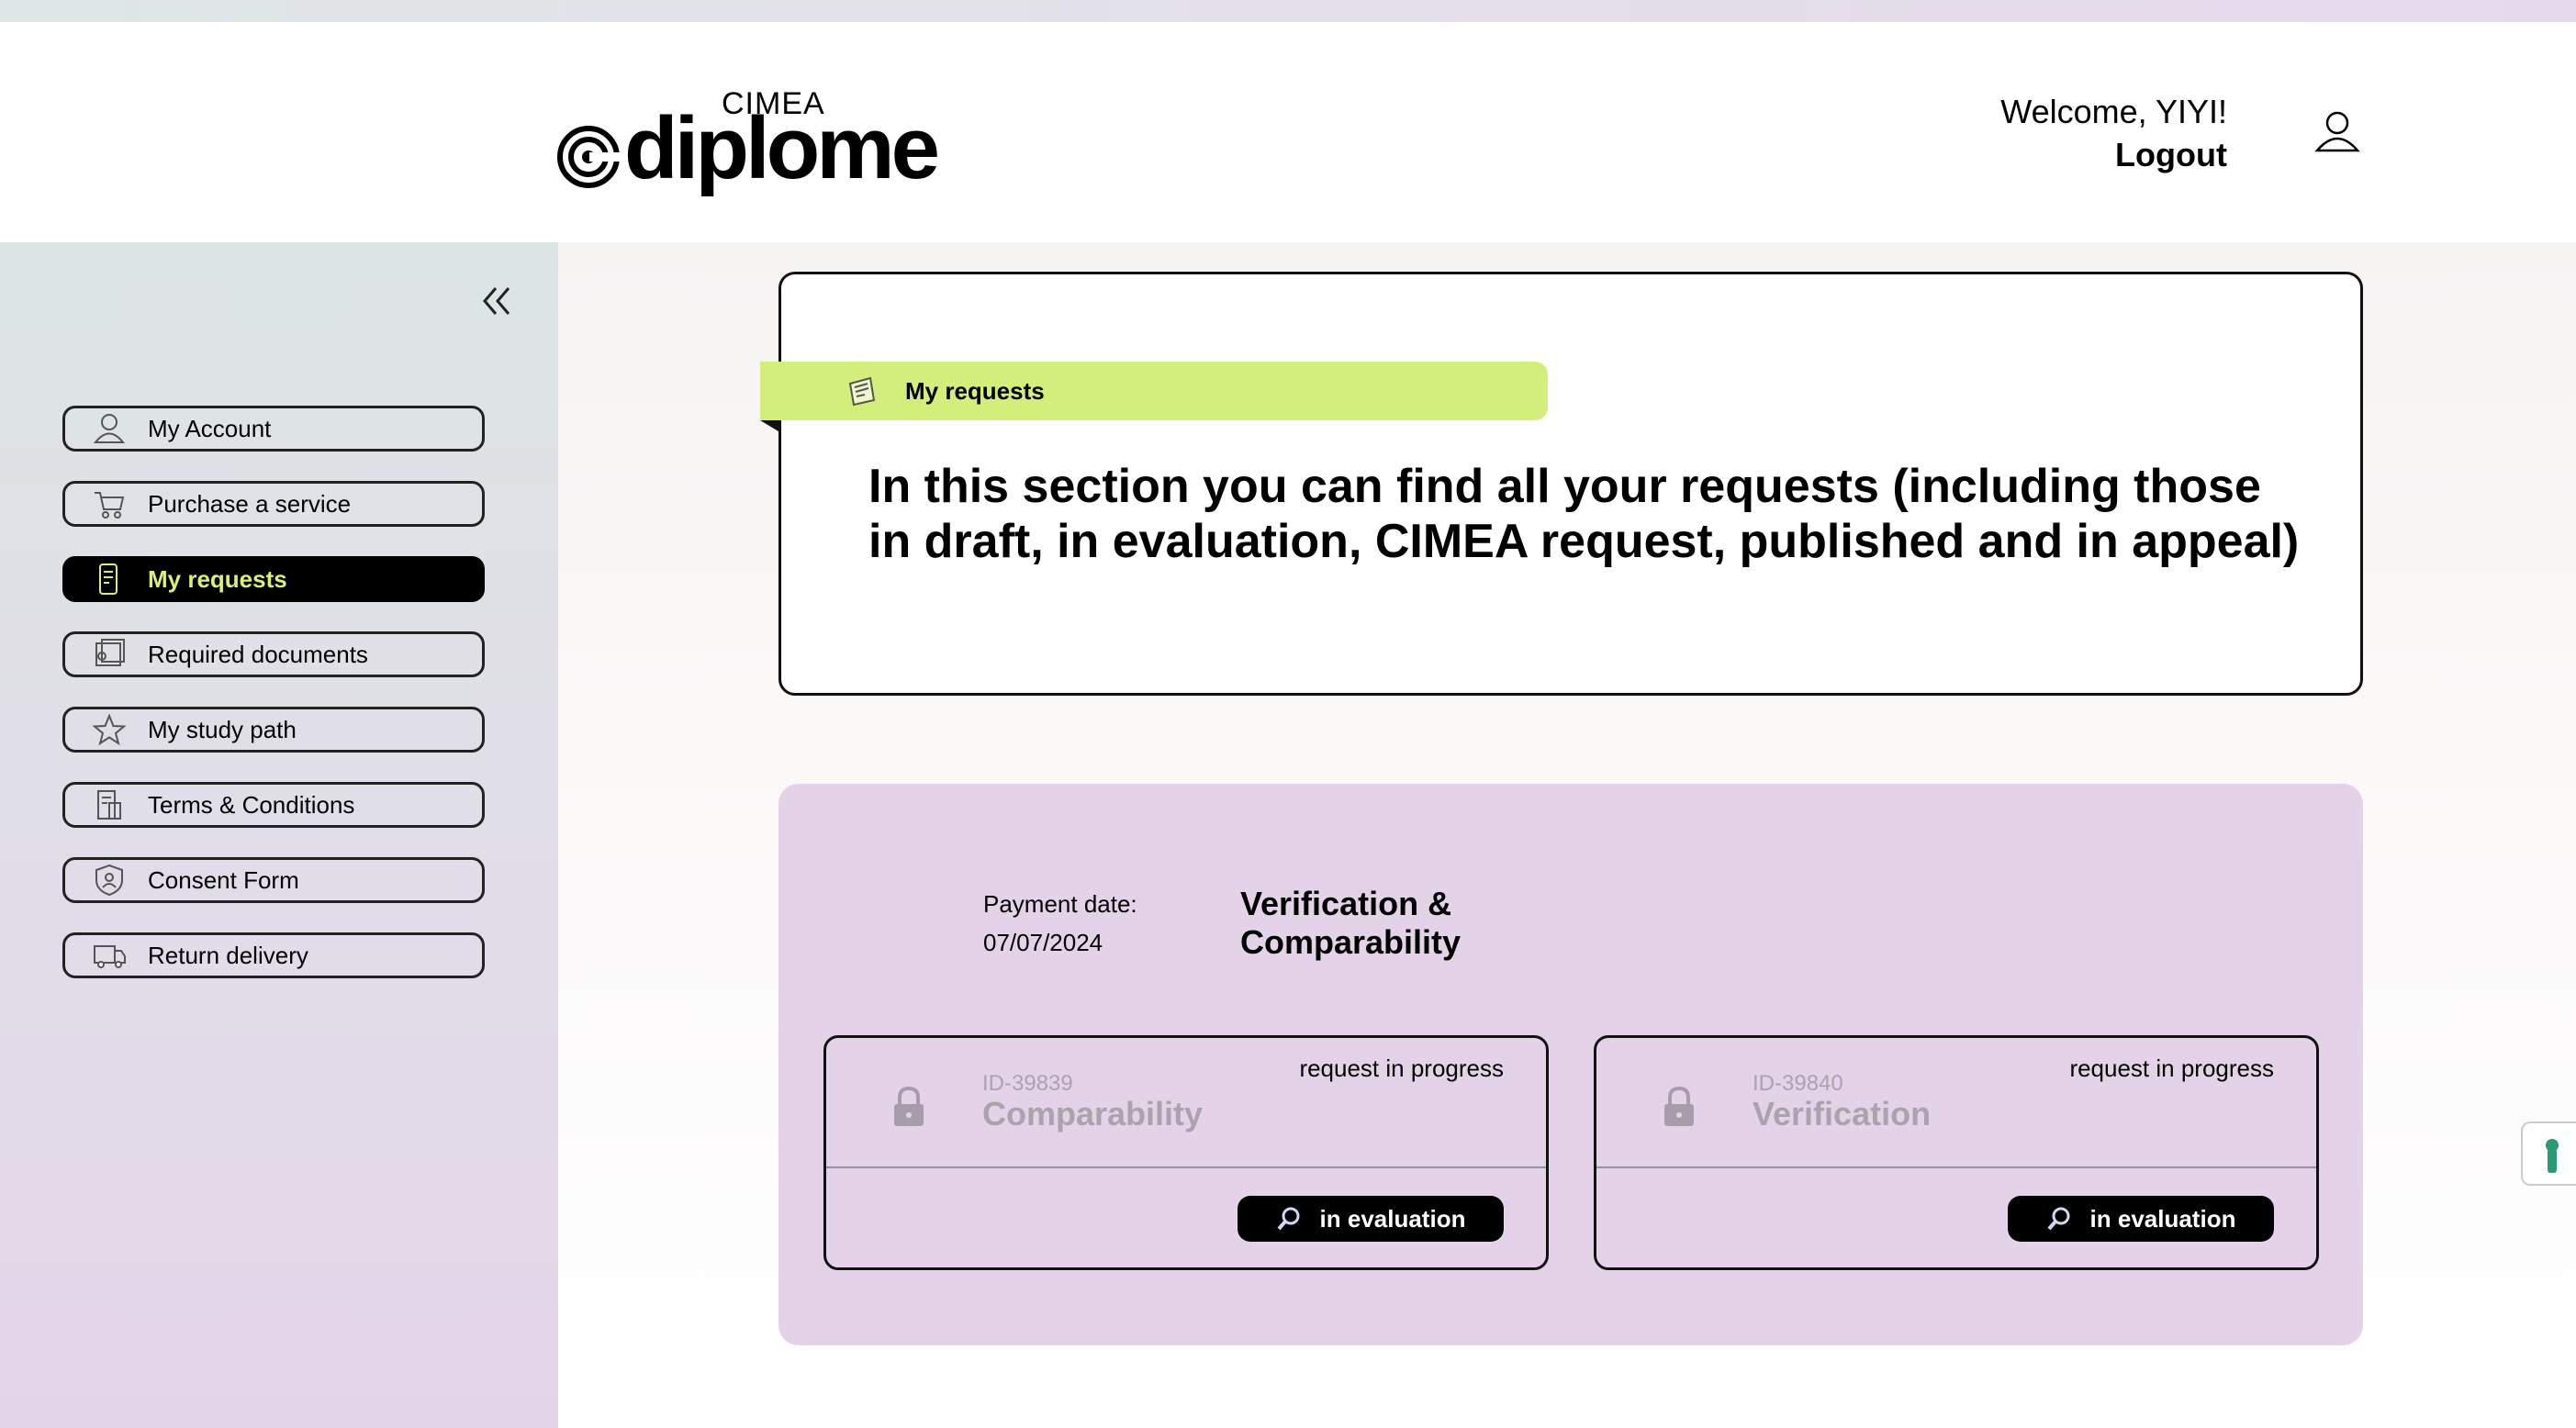  I want to click on sidebar-item-label: Purchase a service, so click(250, 503).